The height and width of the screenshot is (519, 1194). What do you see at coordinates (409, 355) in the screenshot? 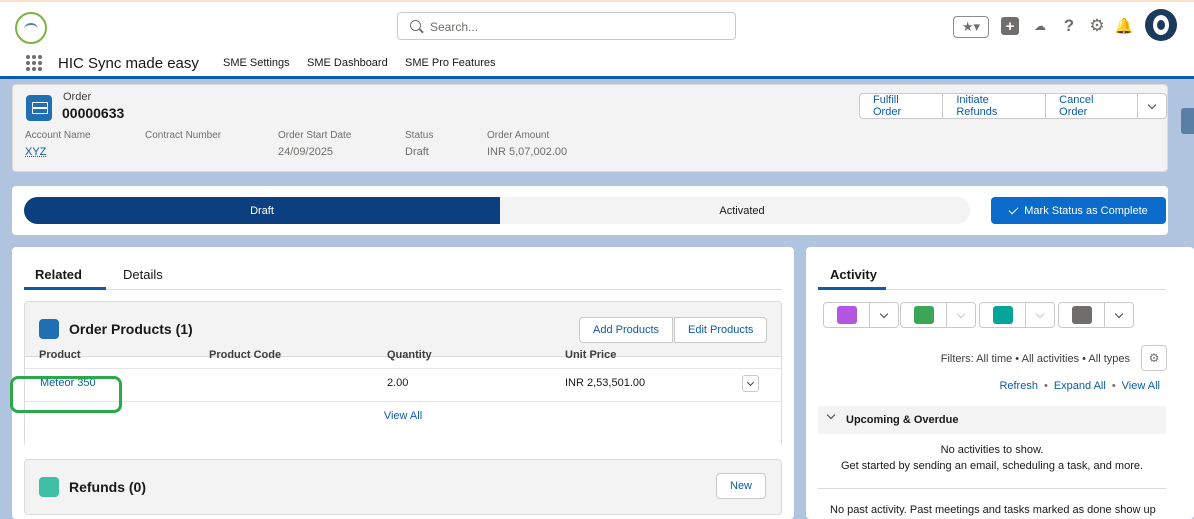
I see `column-header-quantity: Quantity` at bounding box center [409, 355].